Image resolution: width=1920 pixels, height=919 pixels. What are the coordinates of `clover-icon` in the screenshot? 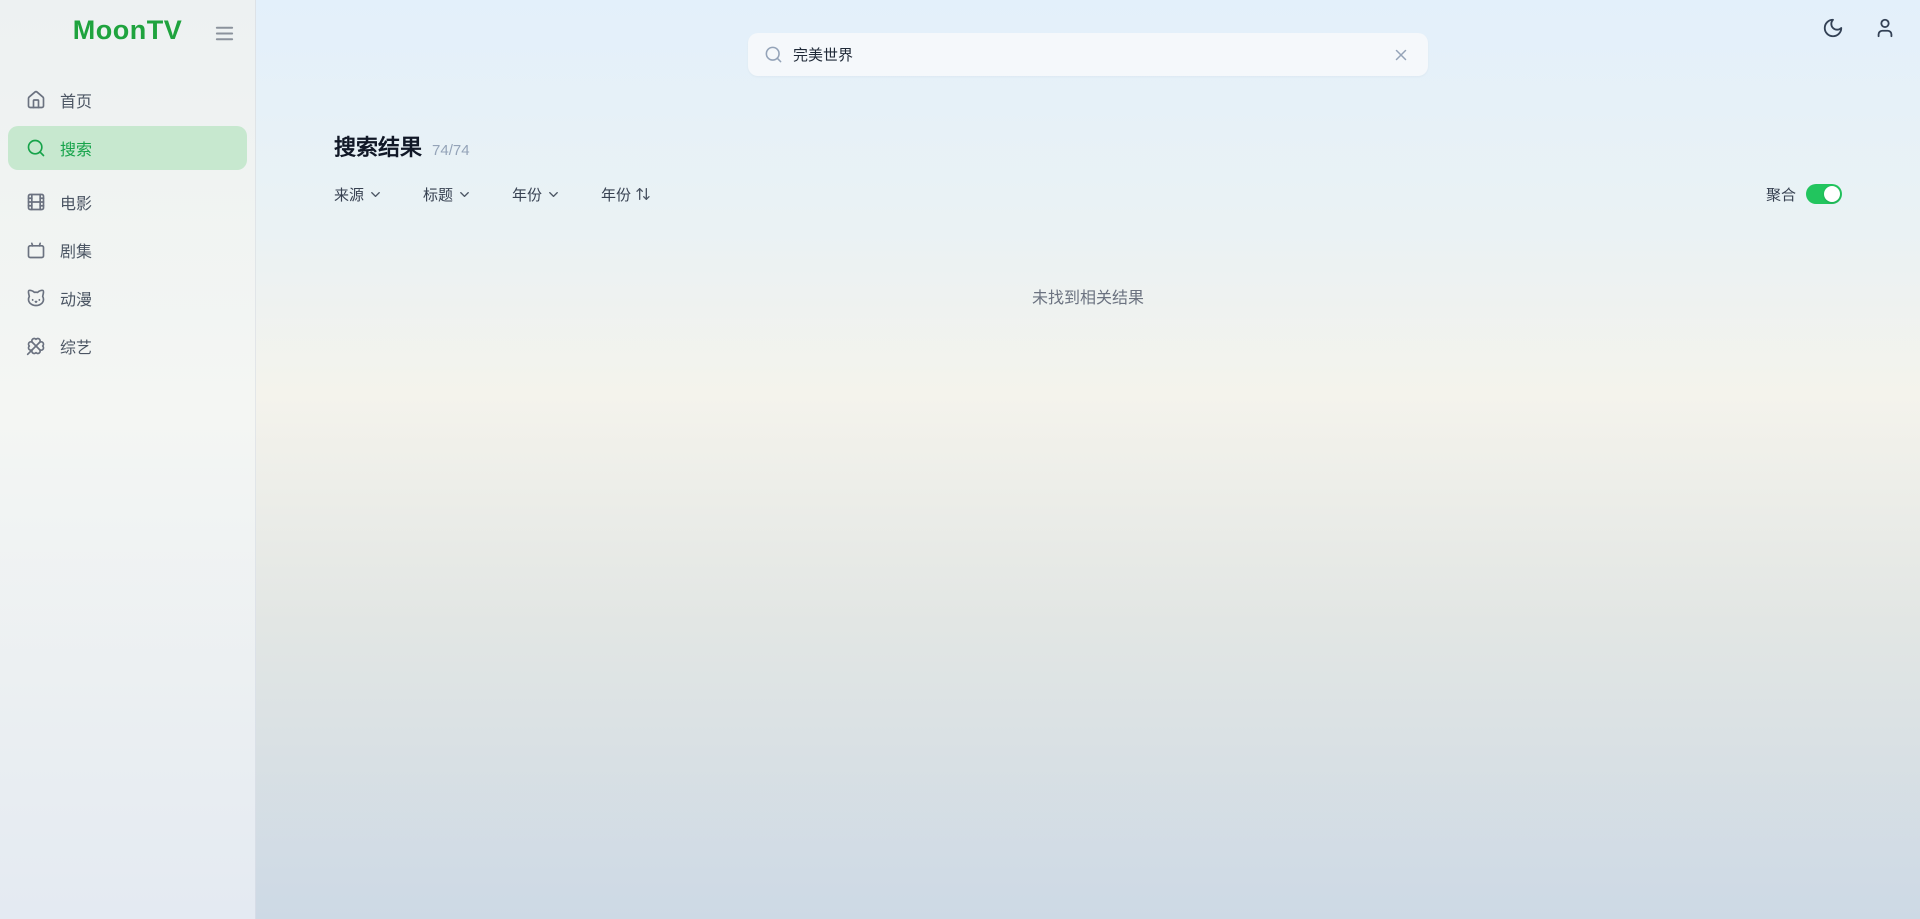 It's located at (36, 346).